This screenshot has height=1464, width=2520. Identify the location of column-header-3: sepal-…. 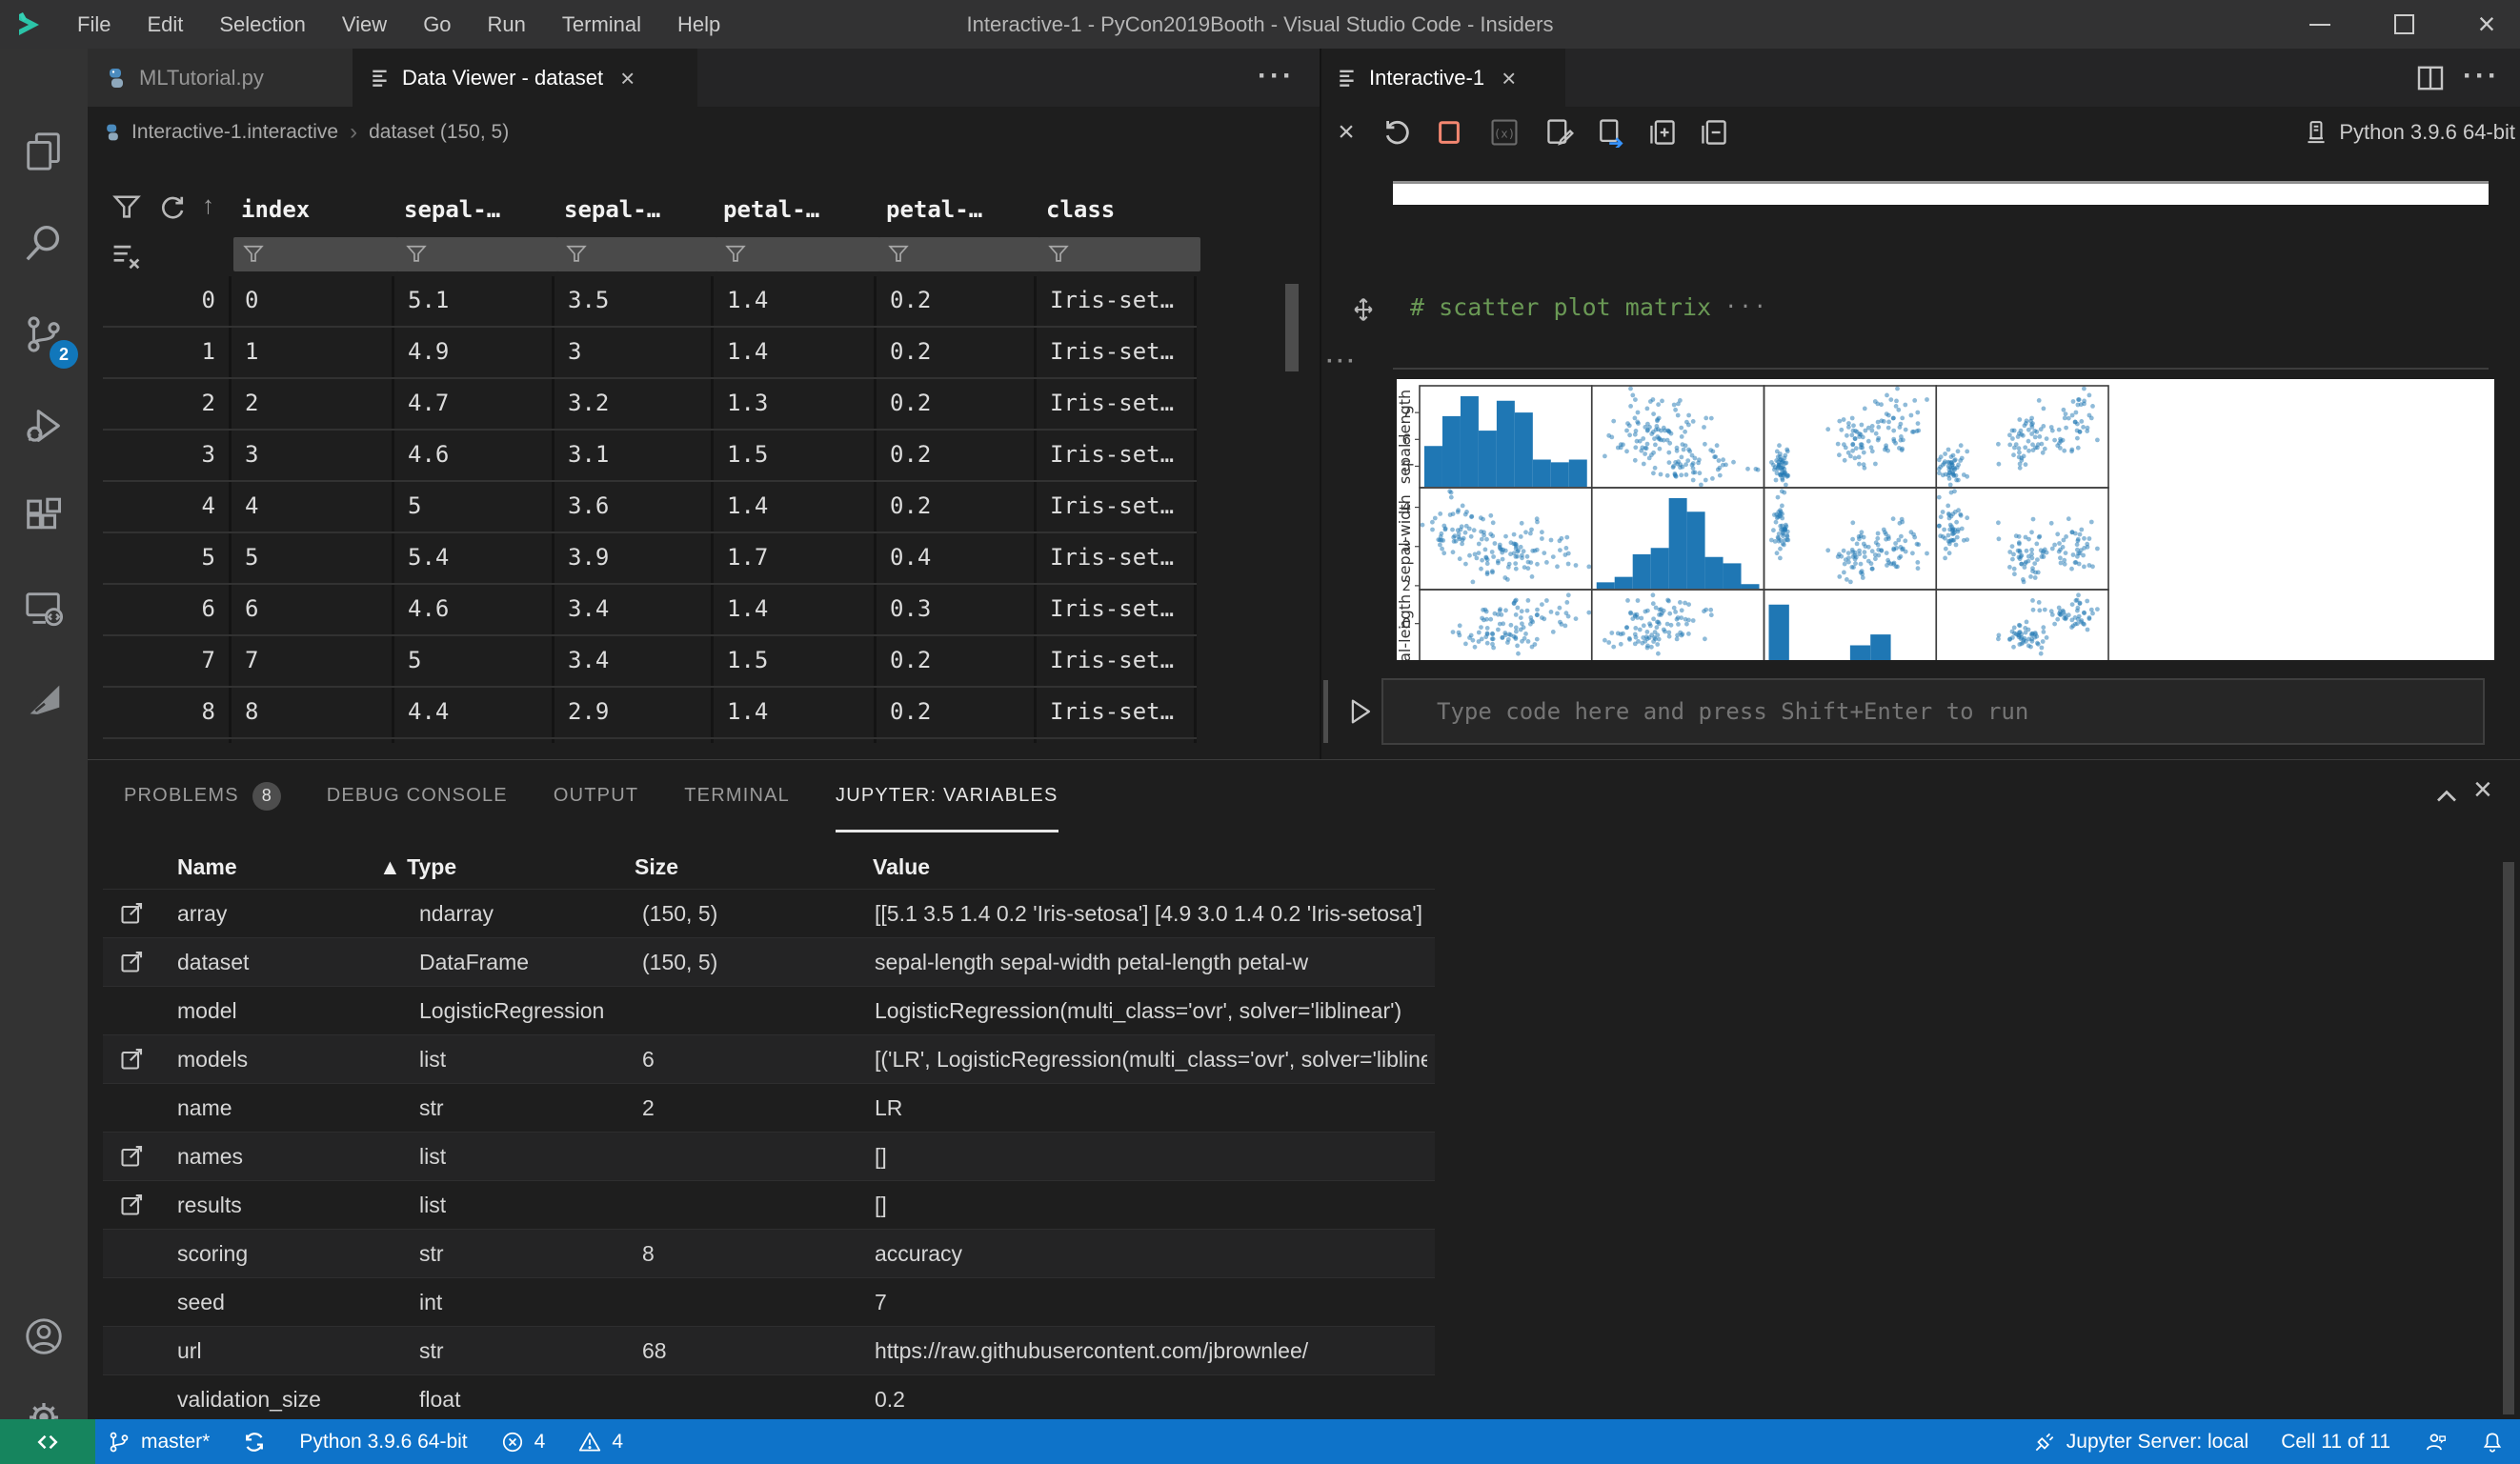
(612, 210).